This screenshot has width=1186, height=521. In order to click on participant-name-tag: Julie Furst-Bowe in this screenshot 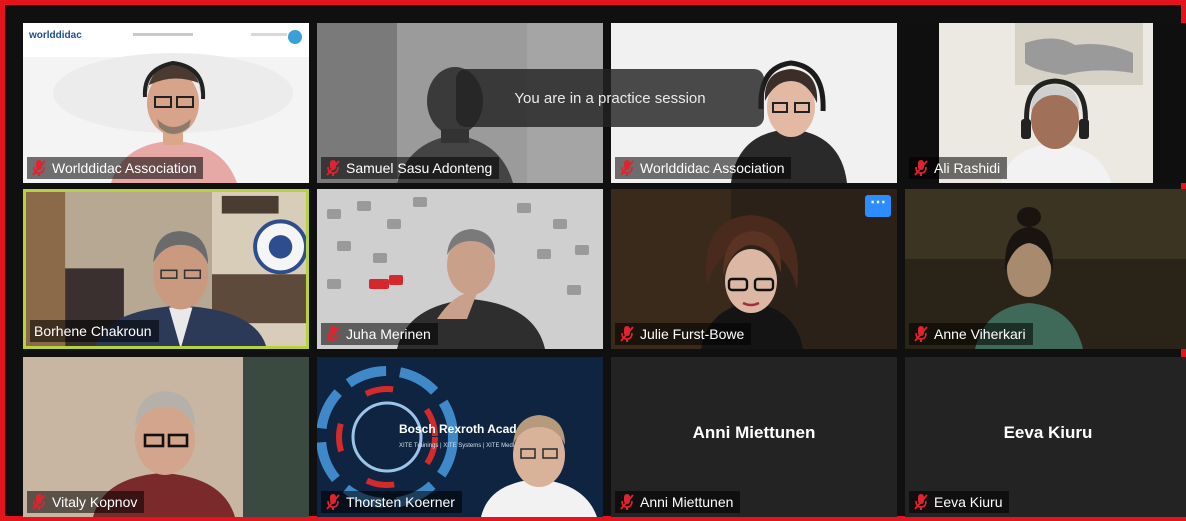, I will do `click(683, 334)`.